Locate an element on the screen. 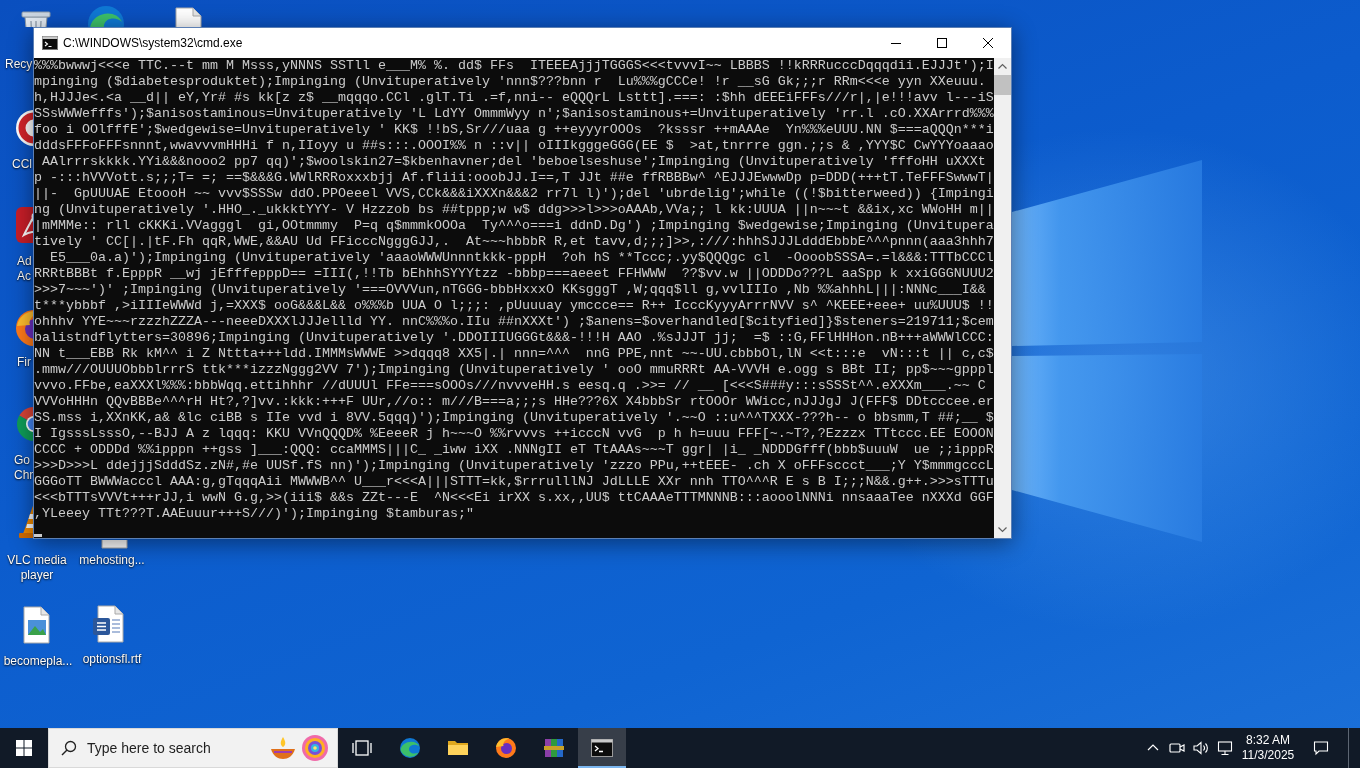  console-line: foo i OOlfffE';$wedgewise=Unvituperatively ' KK$ !!bS,Sr///uaa g ++eyyyrOOOs ?ksssr ++mAAAe Yn%%%eUUU.NN $===aQQQn***i is located at coordinates (514, 130).